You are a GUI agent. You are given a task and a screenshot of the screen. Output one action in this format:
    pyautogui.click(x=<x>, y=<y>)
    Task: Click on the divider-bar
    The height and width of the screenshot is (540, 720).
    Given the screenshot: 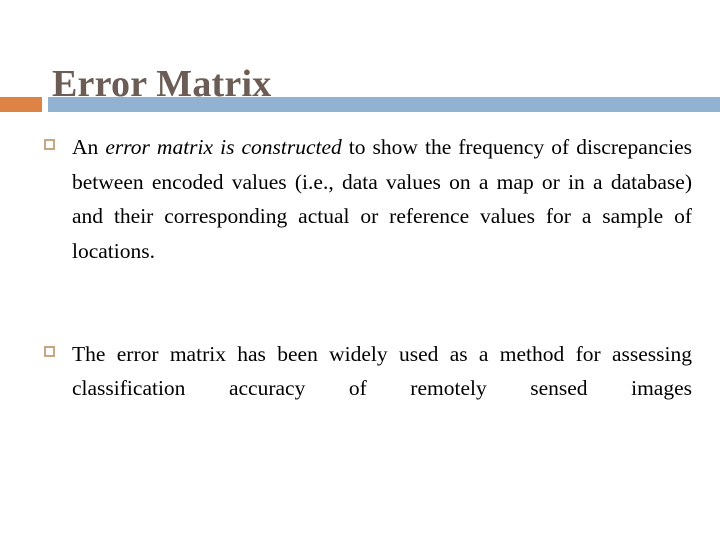 What is the action you would take?
    pyautogui.click(x=384, y=104)
    